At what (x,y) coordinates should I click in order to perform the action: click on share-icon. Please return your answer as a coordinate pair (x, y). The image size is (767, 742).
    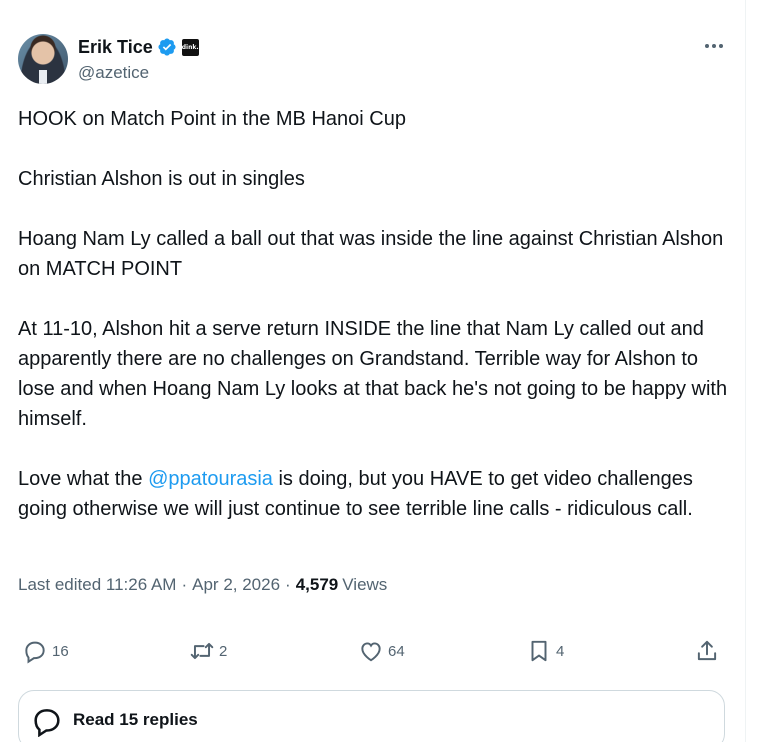
    Looking at the image, I should click on (707, 650).